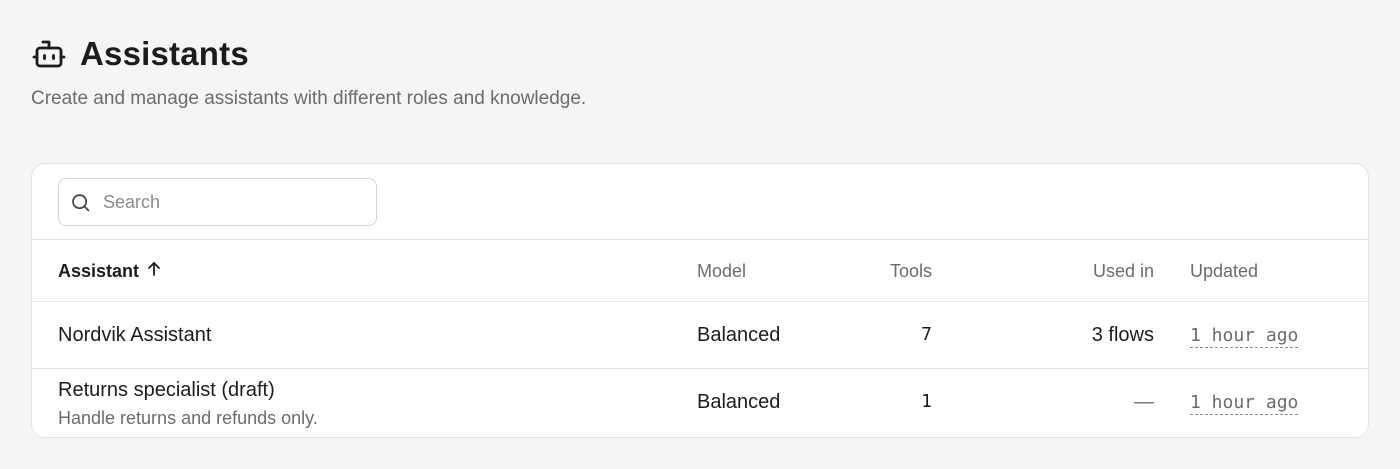 This screenshot has height=469, width=1400. Describe the element at coordinates (926, 334) in the screenshot. I see `assistant-tools-count: 7` at that location.